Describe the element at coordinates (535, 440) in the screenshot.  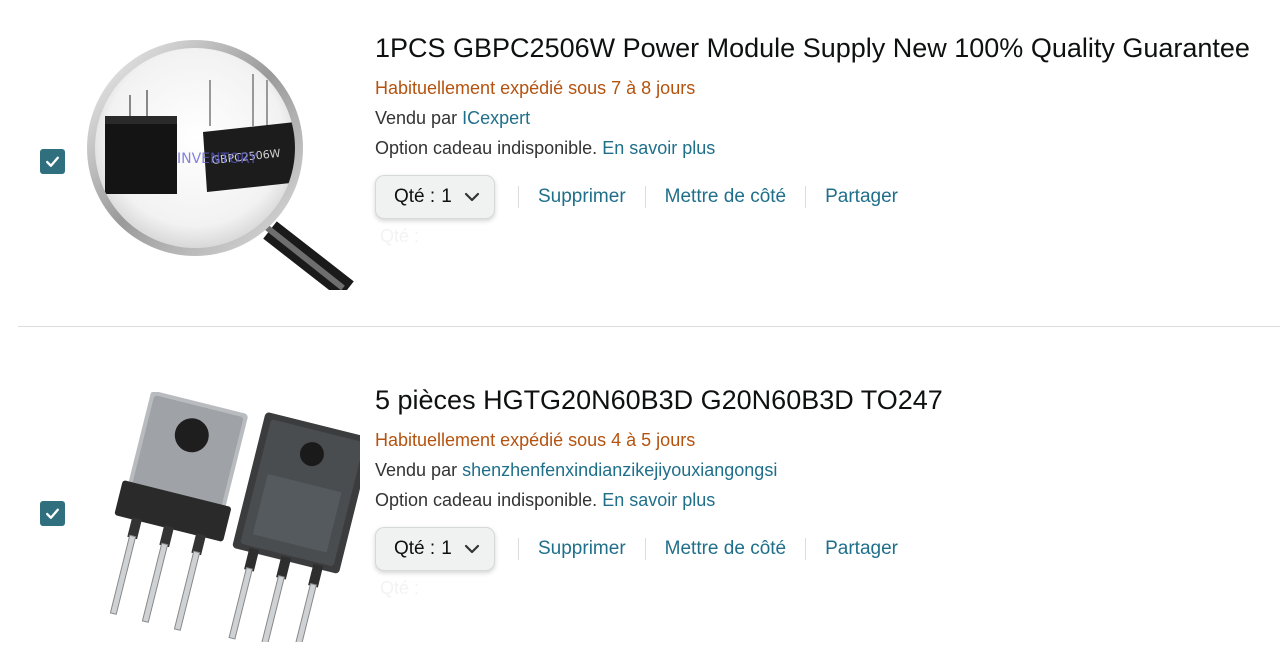
I see `shipping-estimate: Habituellement expédié sous 4 à 5 jours` at that location.